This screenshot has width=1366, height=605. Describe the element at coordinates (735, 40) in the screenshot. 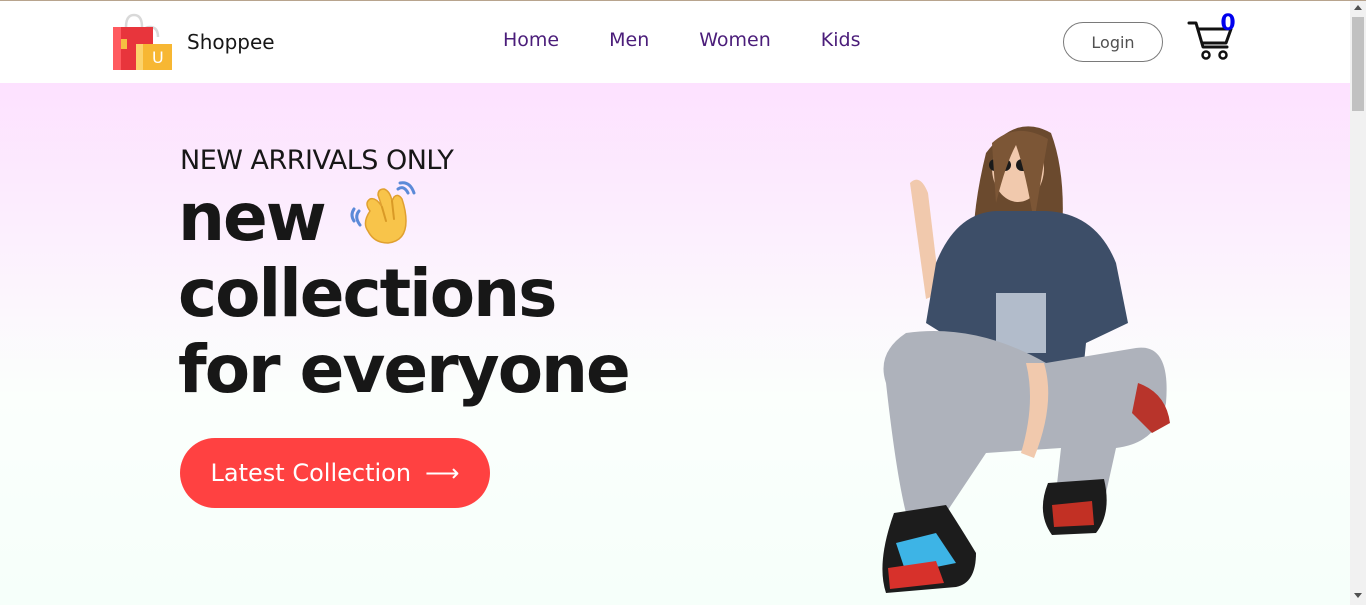

I see `nav-item-women: Women` at that location.